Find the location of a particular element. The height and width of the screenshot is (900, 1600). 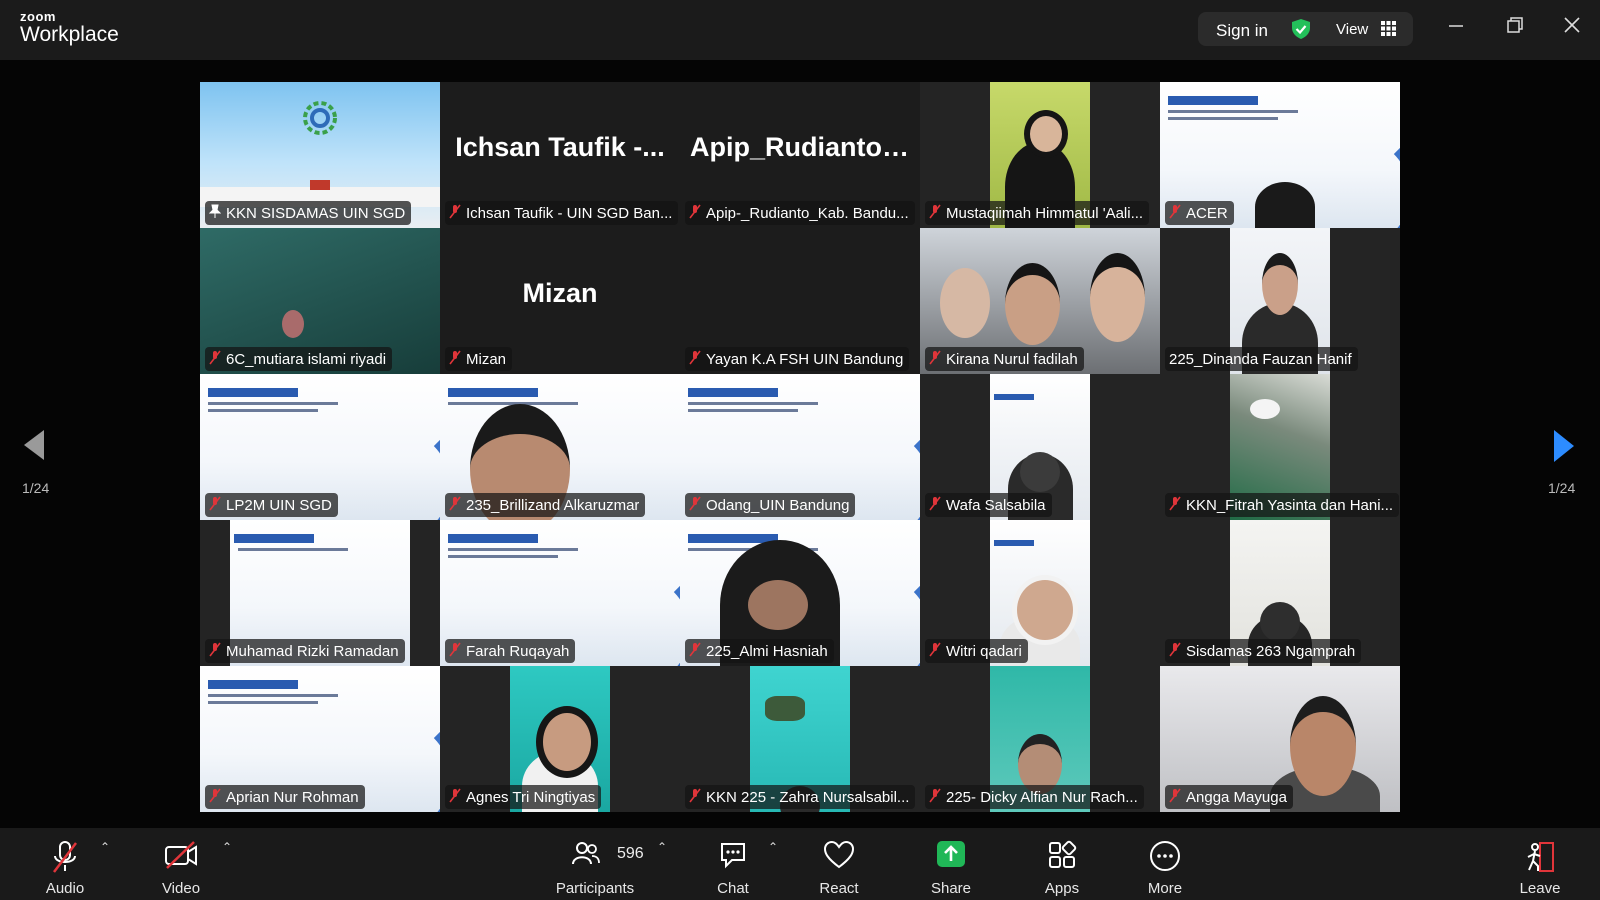

participant-name: Mizan is located at coordinates (486, 359).